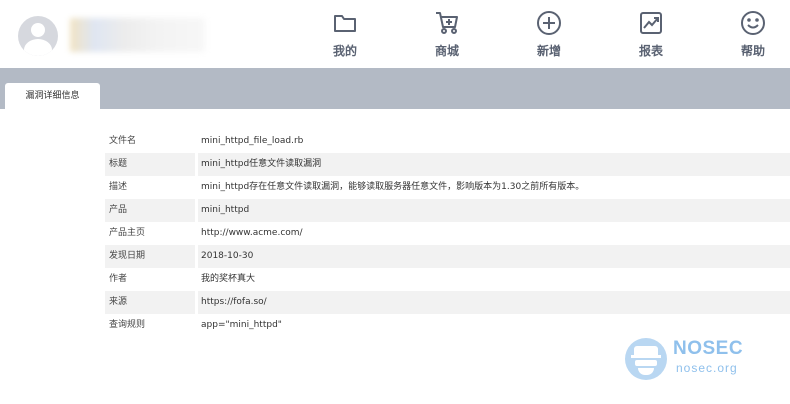 This screenshot has width=790, height=404. What do you see at coordinates (447, 38) in the screenshot?
I see `nav-item-shop: 商城` at bounding box center [447, 38].